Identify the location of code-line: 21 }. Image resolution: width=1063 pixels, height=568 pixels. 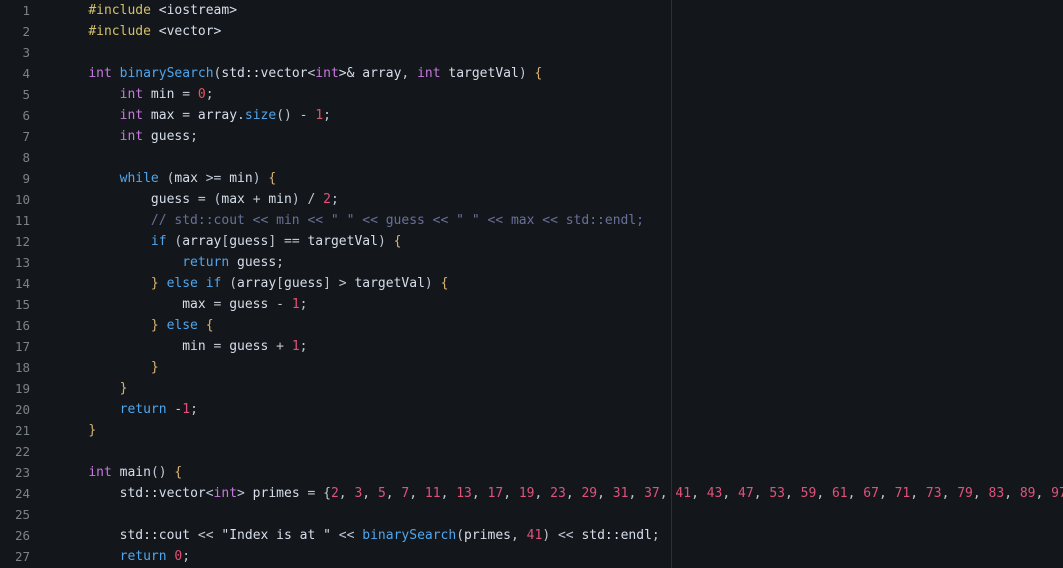
(531, 430).